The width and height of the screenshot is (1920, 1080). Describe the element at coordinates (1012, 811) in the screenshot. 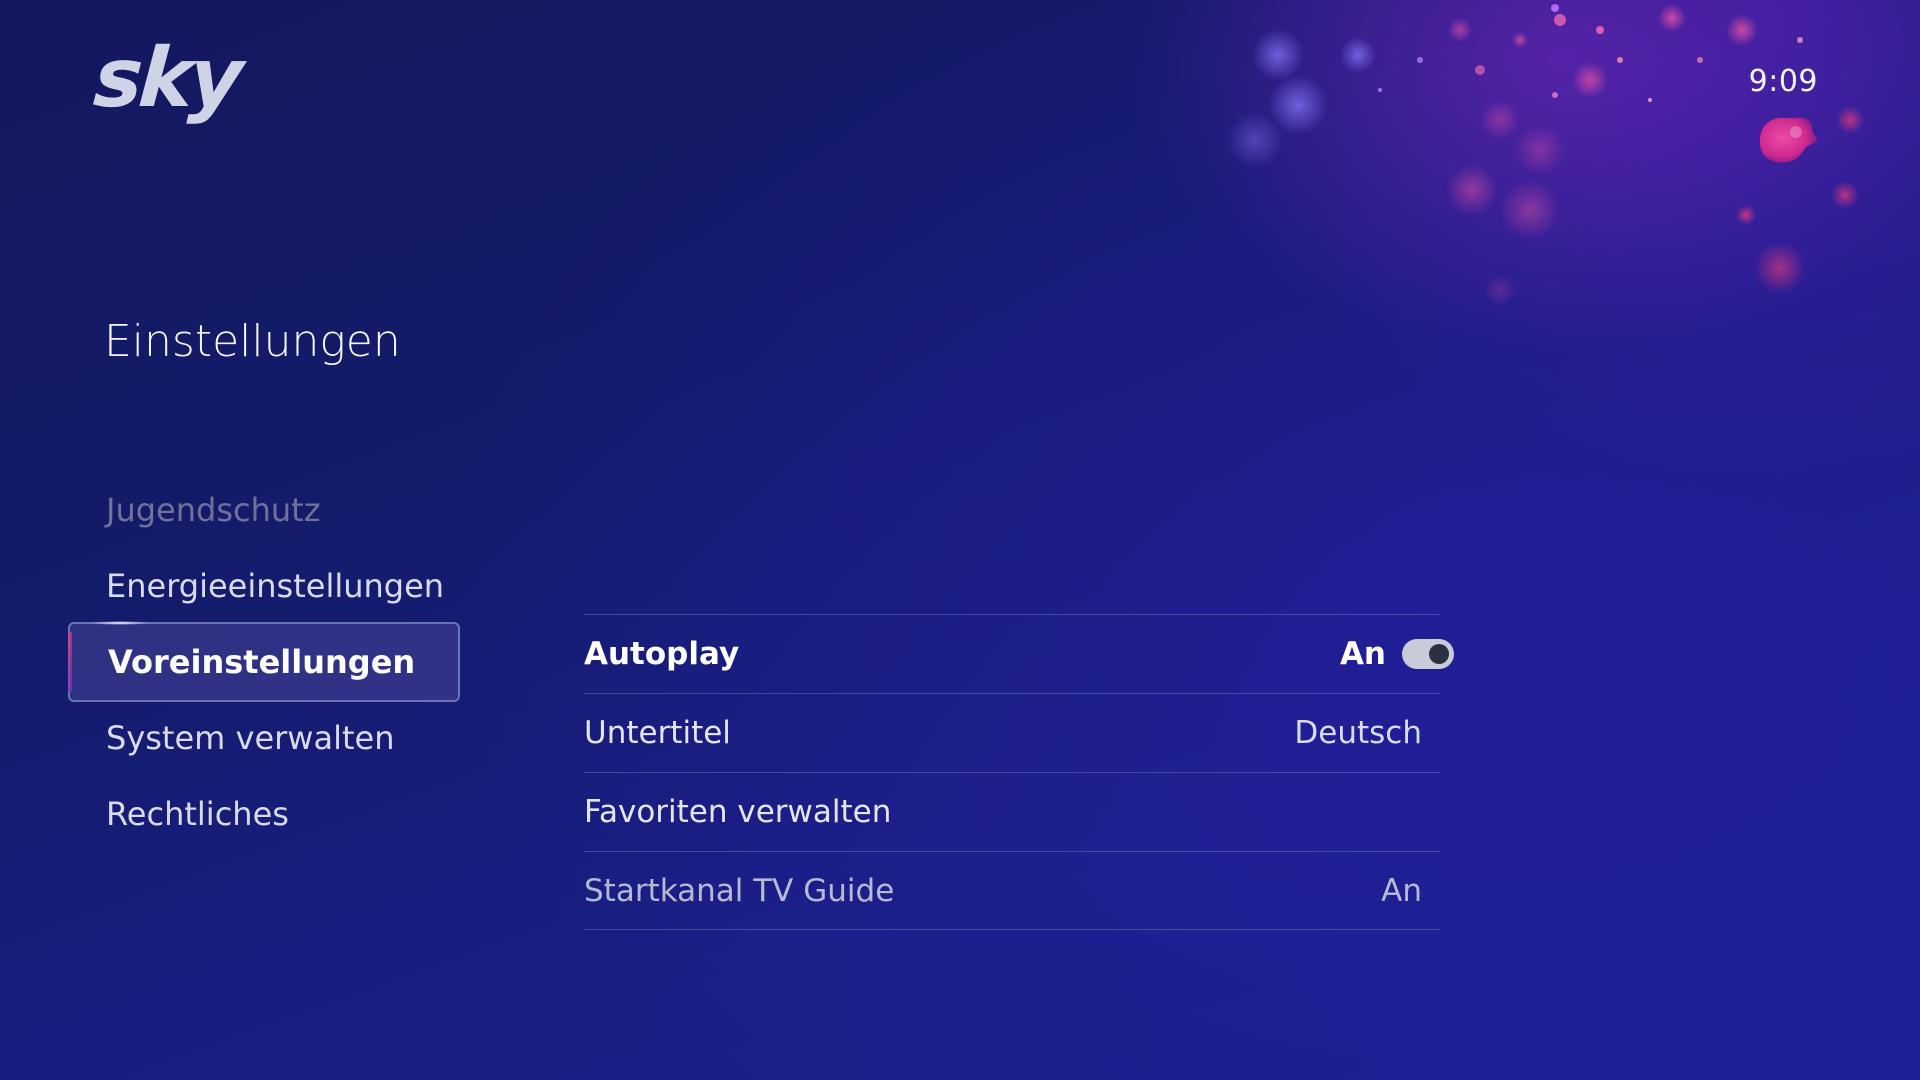

I see `setting-row-favoriten-verwalten: Favoriten verwalten` at that location.